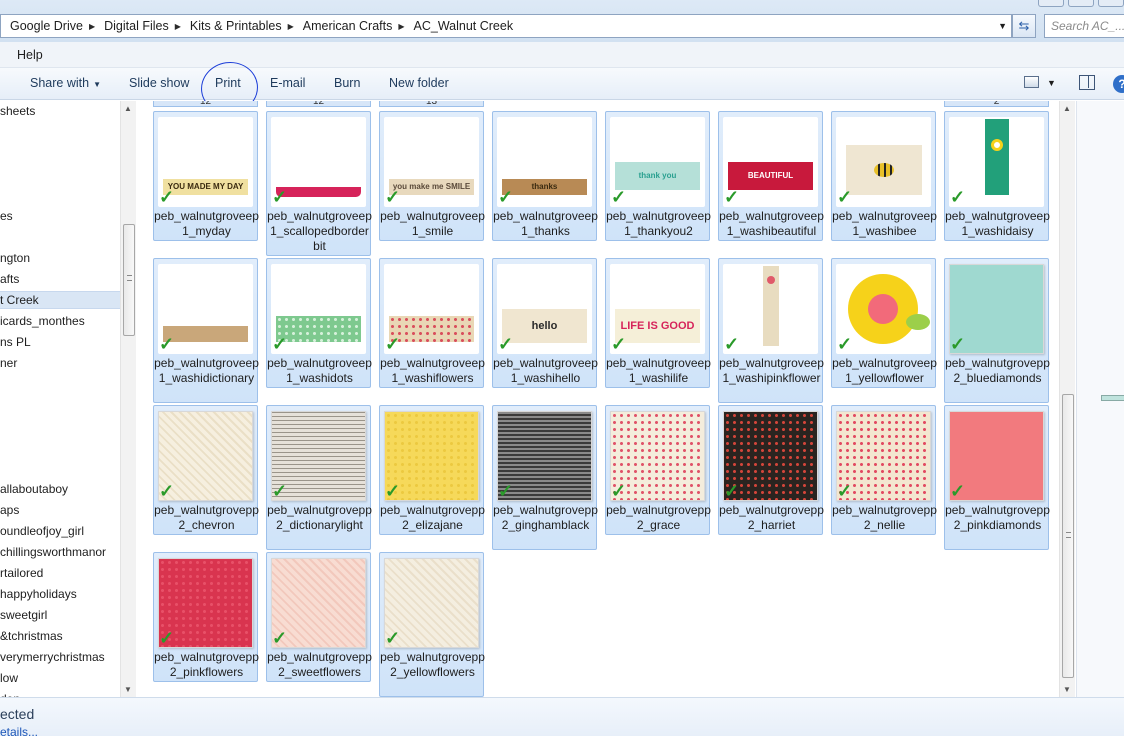  What do you see at coordinates (128, 399) in the screenshot?
I see `navigation-scrollbar: ▲ ▼` at bounding box center [128, 399].